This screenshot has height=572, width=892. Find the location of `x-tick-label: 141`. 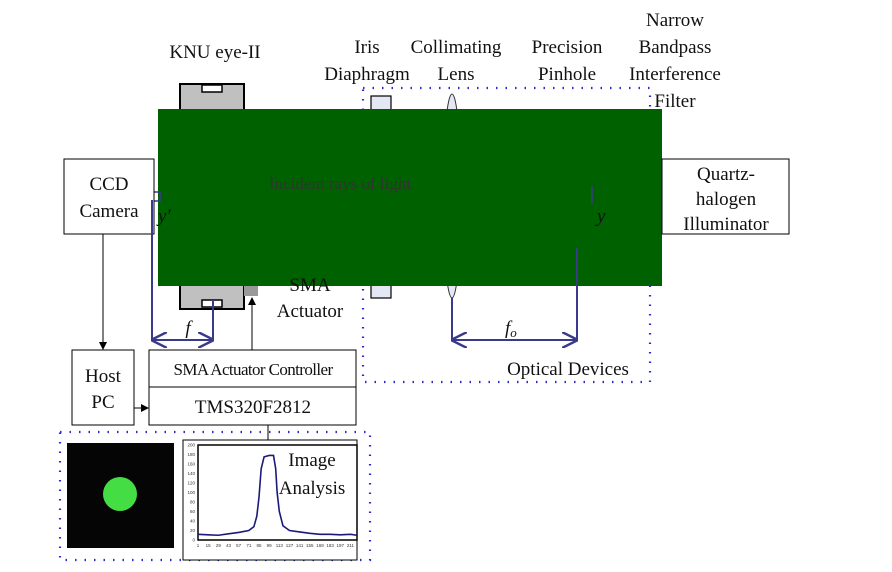

x-tick-label: 141 is located at coordinates (300, 545).